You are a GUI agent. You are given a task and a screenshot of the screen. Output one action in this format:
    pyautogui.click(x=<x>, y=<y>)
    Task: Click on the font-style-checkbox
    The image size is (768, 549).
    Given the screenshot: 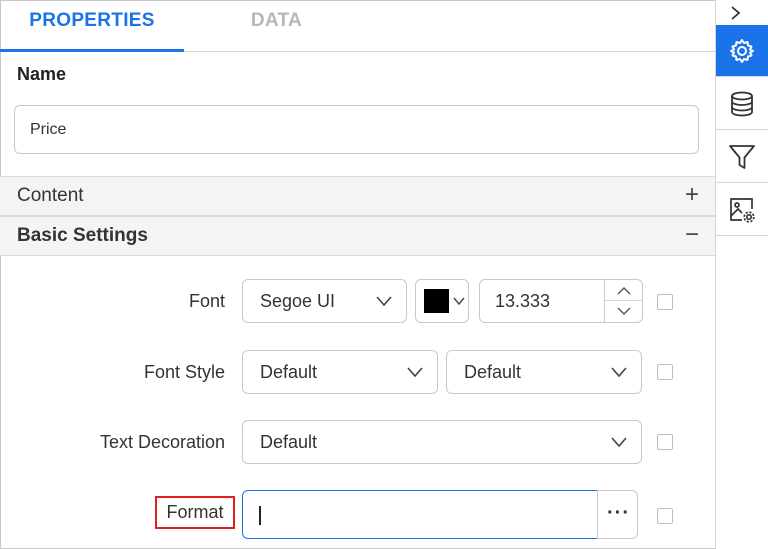 What is the action you would take?
    pyautogui.click(x=665, y=372)
    